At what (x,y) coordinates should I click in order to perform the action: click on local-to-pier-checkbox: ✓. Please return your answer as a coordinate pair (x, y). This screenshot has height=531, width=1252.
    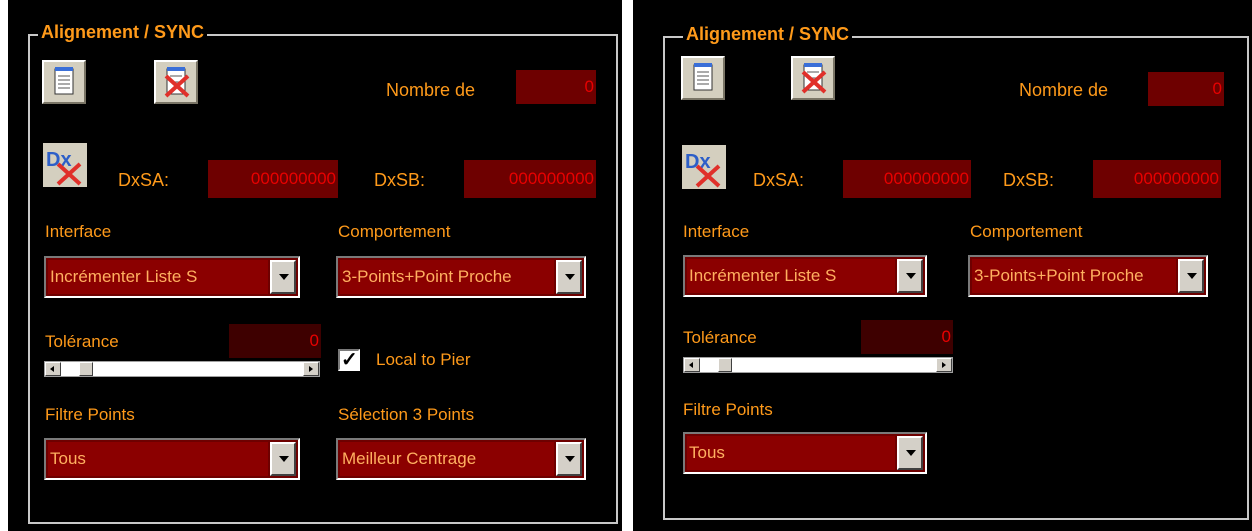
    Looking at the image, I should click on (349, 360).